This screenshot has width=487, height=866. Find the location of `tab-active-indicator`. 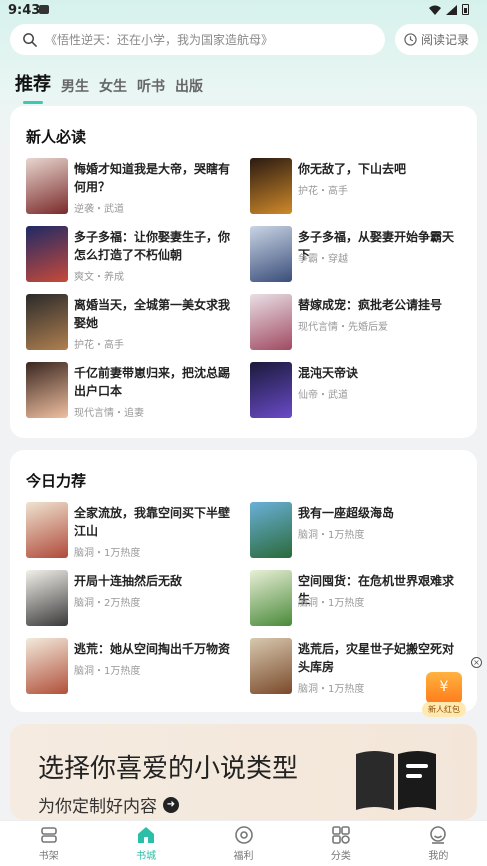

tab-active-indicator is located at coordinates (33, 102).